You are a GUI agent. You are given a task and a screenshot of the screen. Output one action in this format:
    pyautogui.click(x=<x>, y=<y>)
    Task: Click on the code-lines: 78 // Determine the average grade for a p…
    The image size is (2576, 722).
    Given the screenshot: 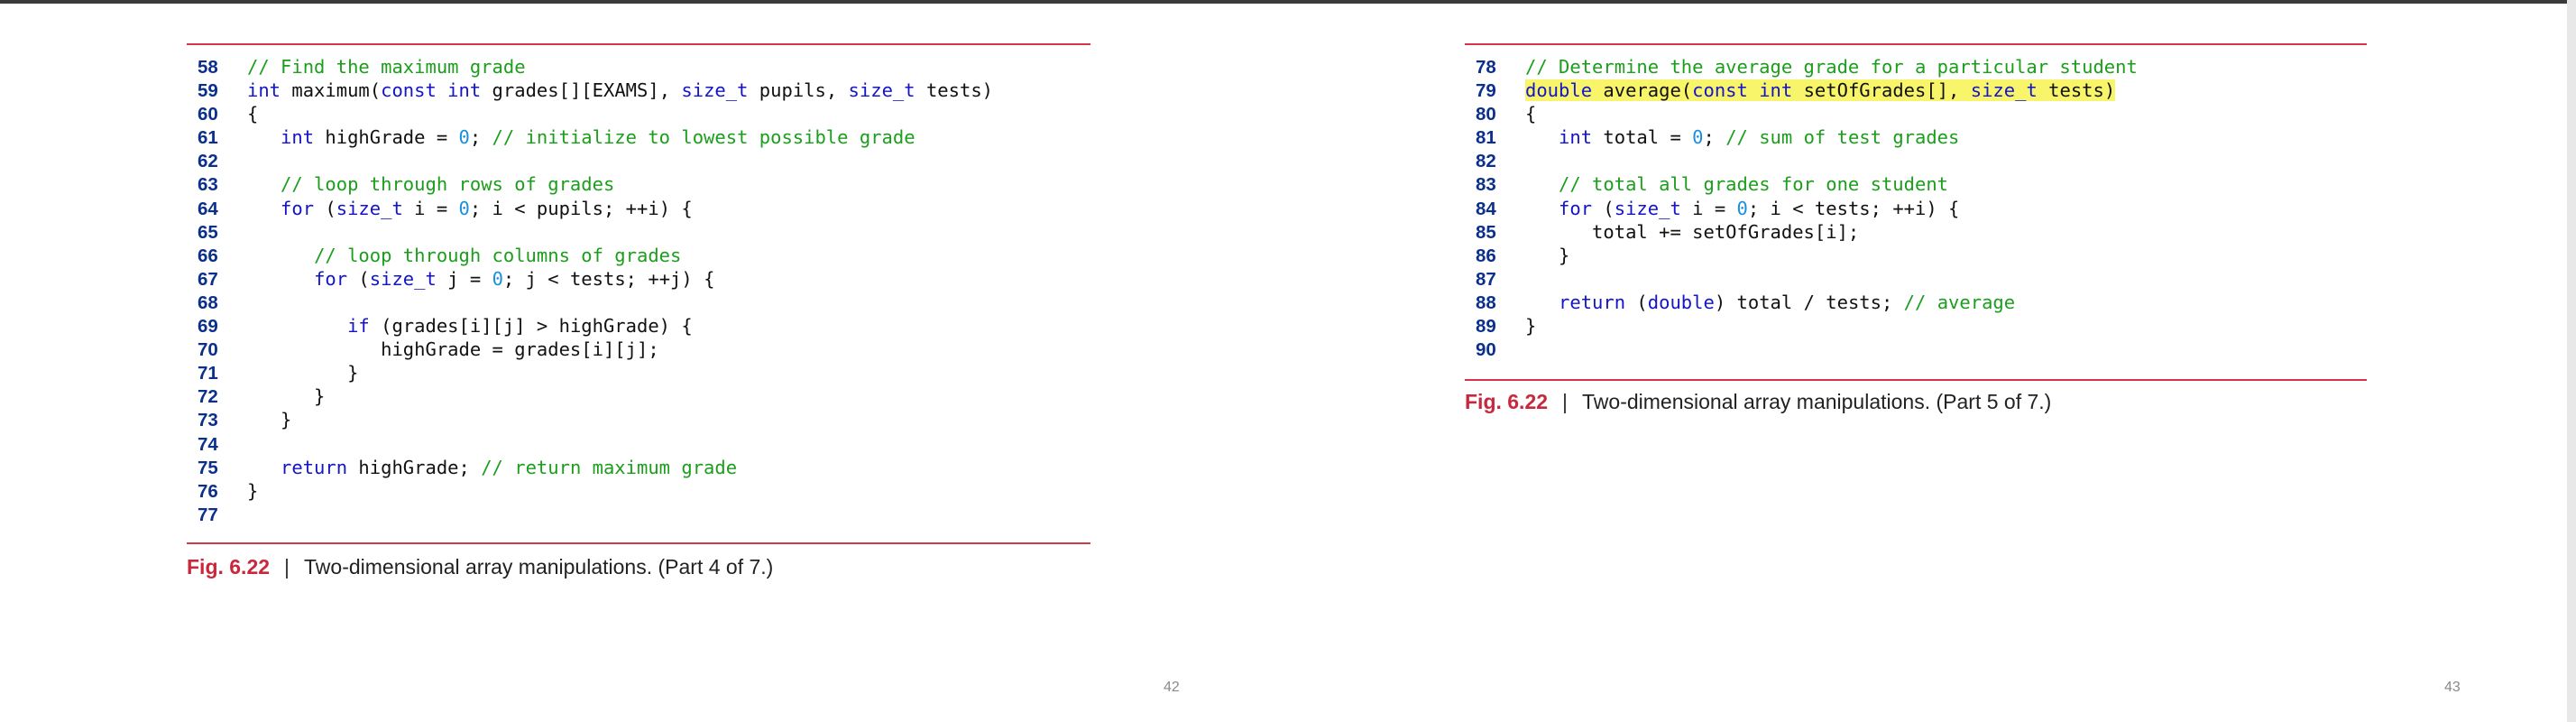 What is the action you would take?
    pyautogui.click(x=1921, y=208)
    